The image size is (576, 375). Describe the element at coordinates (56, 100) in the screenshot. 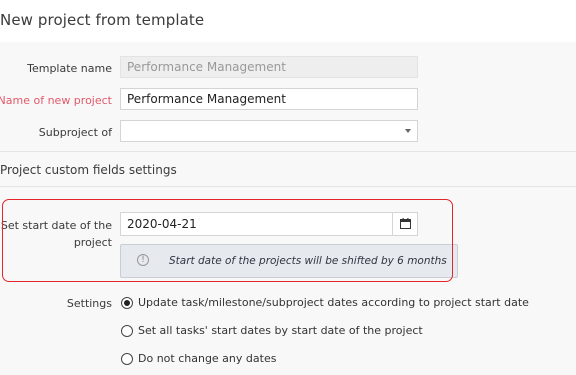

I see `new-project-name-label: Name of new project` at that location.